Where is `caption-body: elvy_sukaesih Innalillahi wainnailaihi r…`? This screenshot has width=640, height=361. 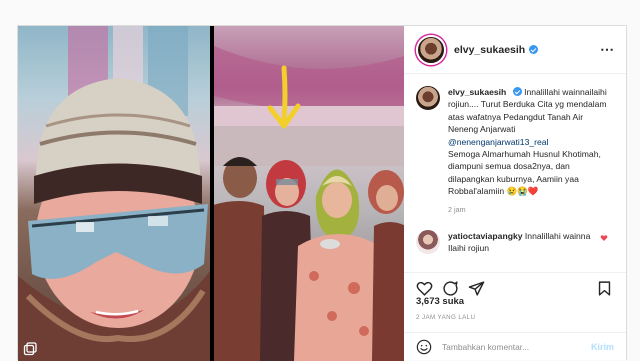
caption-body: elvy_sukaesih Innalillahi wainnailaihi r… is located at coordinates (531, 151).